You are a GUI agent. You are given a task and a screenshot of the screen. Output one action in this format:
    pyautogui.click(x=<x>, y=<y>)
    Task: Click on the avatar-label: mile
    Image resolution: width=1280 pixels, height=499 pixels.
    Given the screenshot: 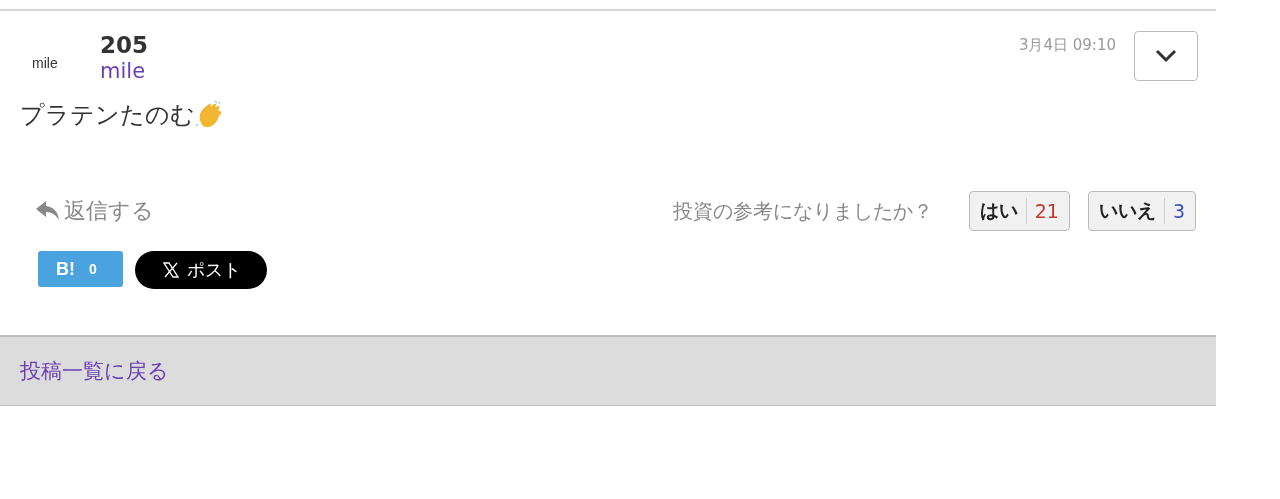 What is the action you would take?
    pyautogui.click(x=45, y=63)
    